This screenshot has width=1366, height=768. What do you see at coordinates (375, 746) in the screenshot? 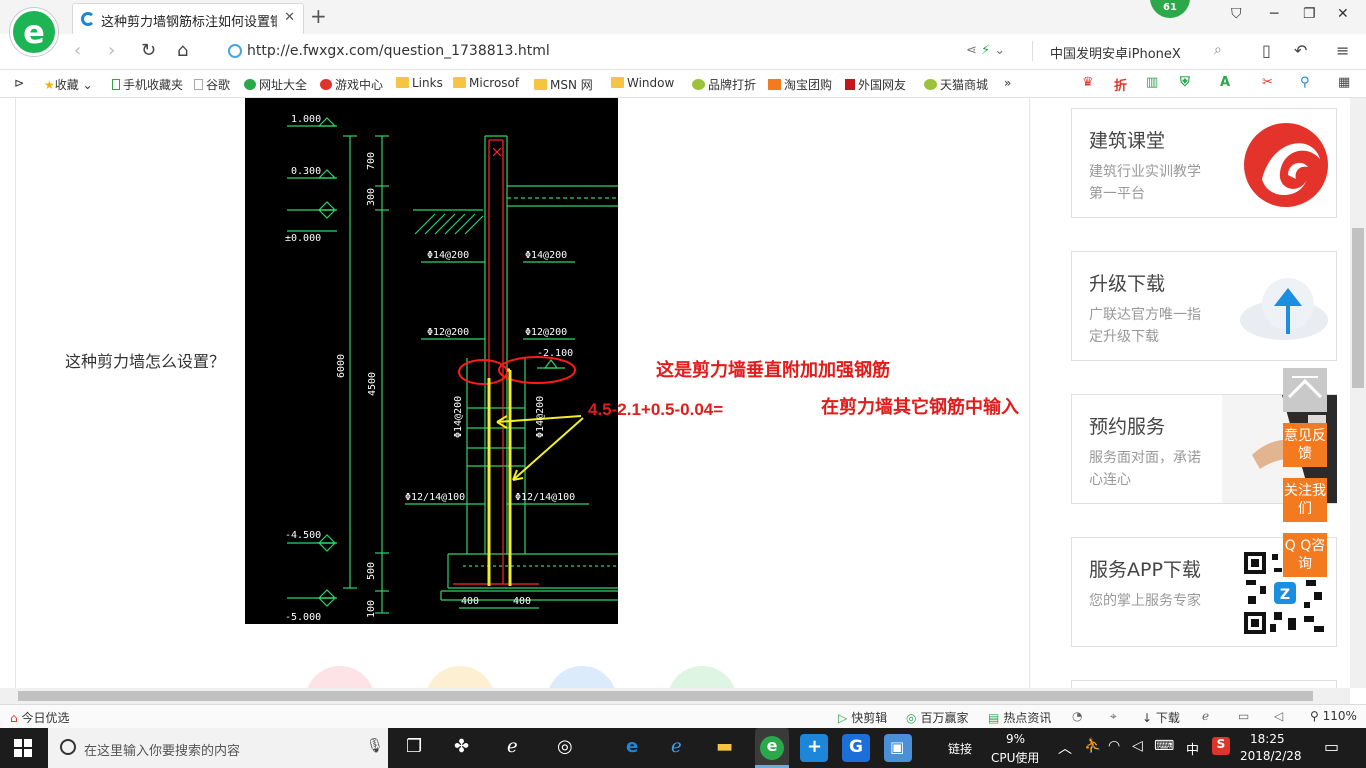
I see `microphone-icon: 🎙` at bounding box center [375, 746].